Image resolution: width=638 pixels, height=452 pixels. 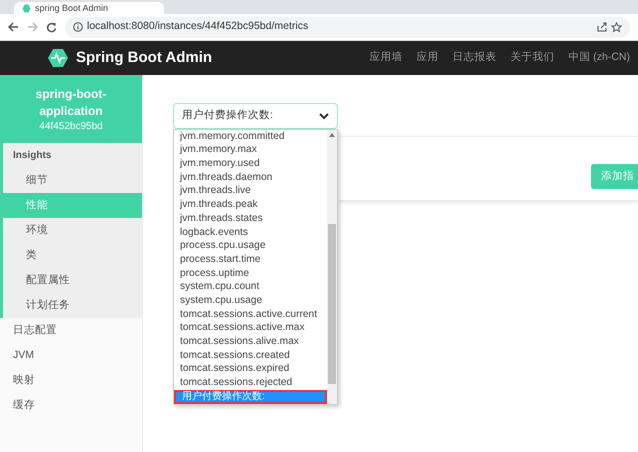 I want to click on dropdown-option: process.uptime, so click(x=250, y=273).